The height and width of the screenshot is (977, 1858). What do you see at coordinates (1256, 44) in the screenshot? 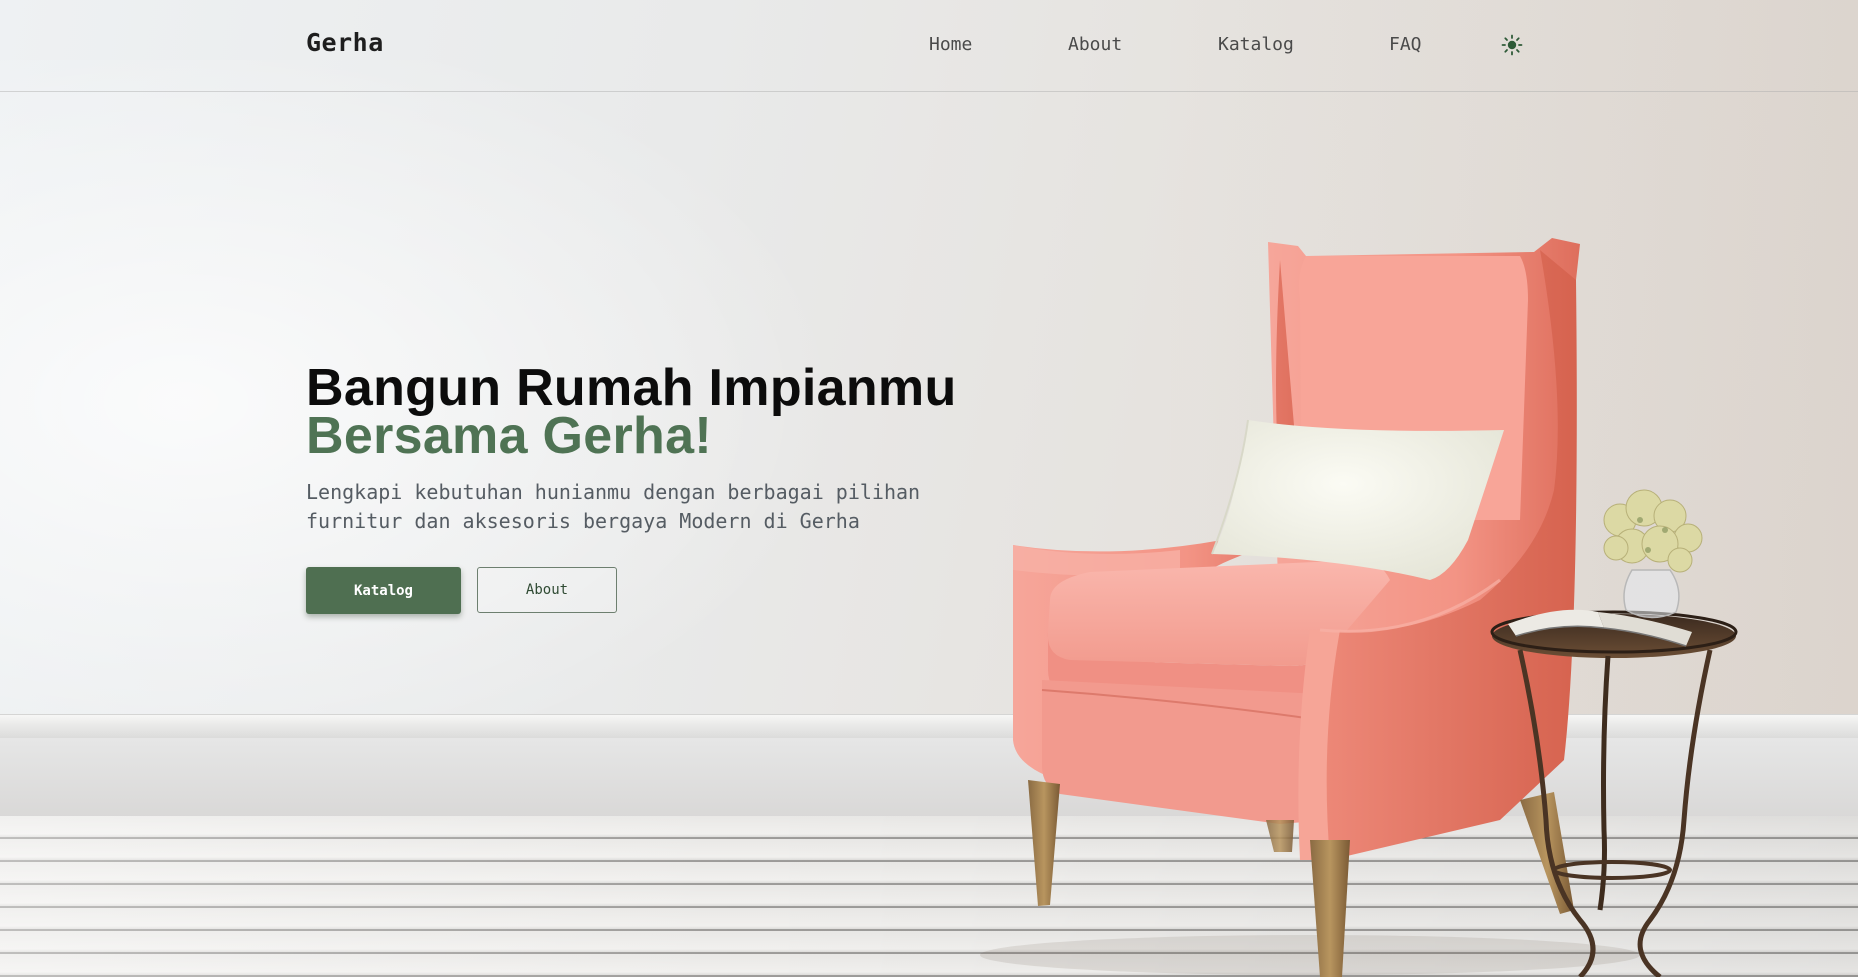
I see `nav-link-katalog: Katalog` at bounding box center [1256, 44].